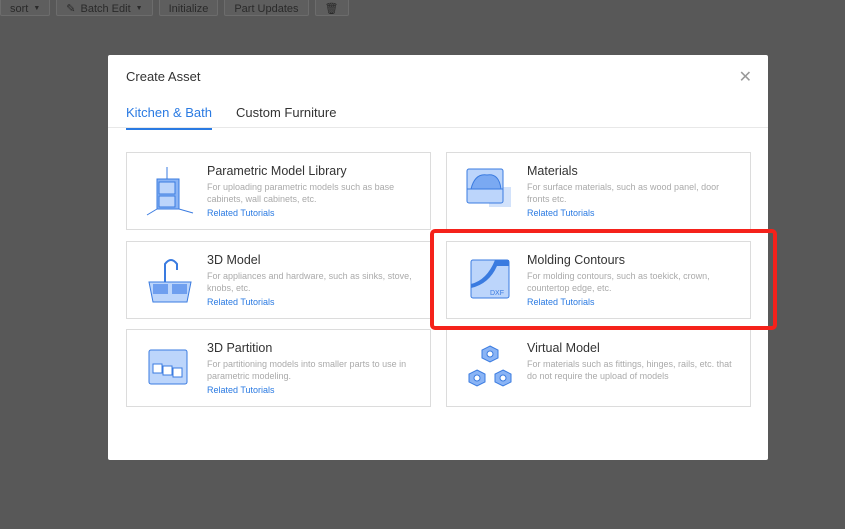 This screenshot has height=529, width=845. Describe the element at coordinates (552, 171) in the screenshot. I see `card-title: Materials` at that location.